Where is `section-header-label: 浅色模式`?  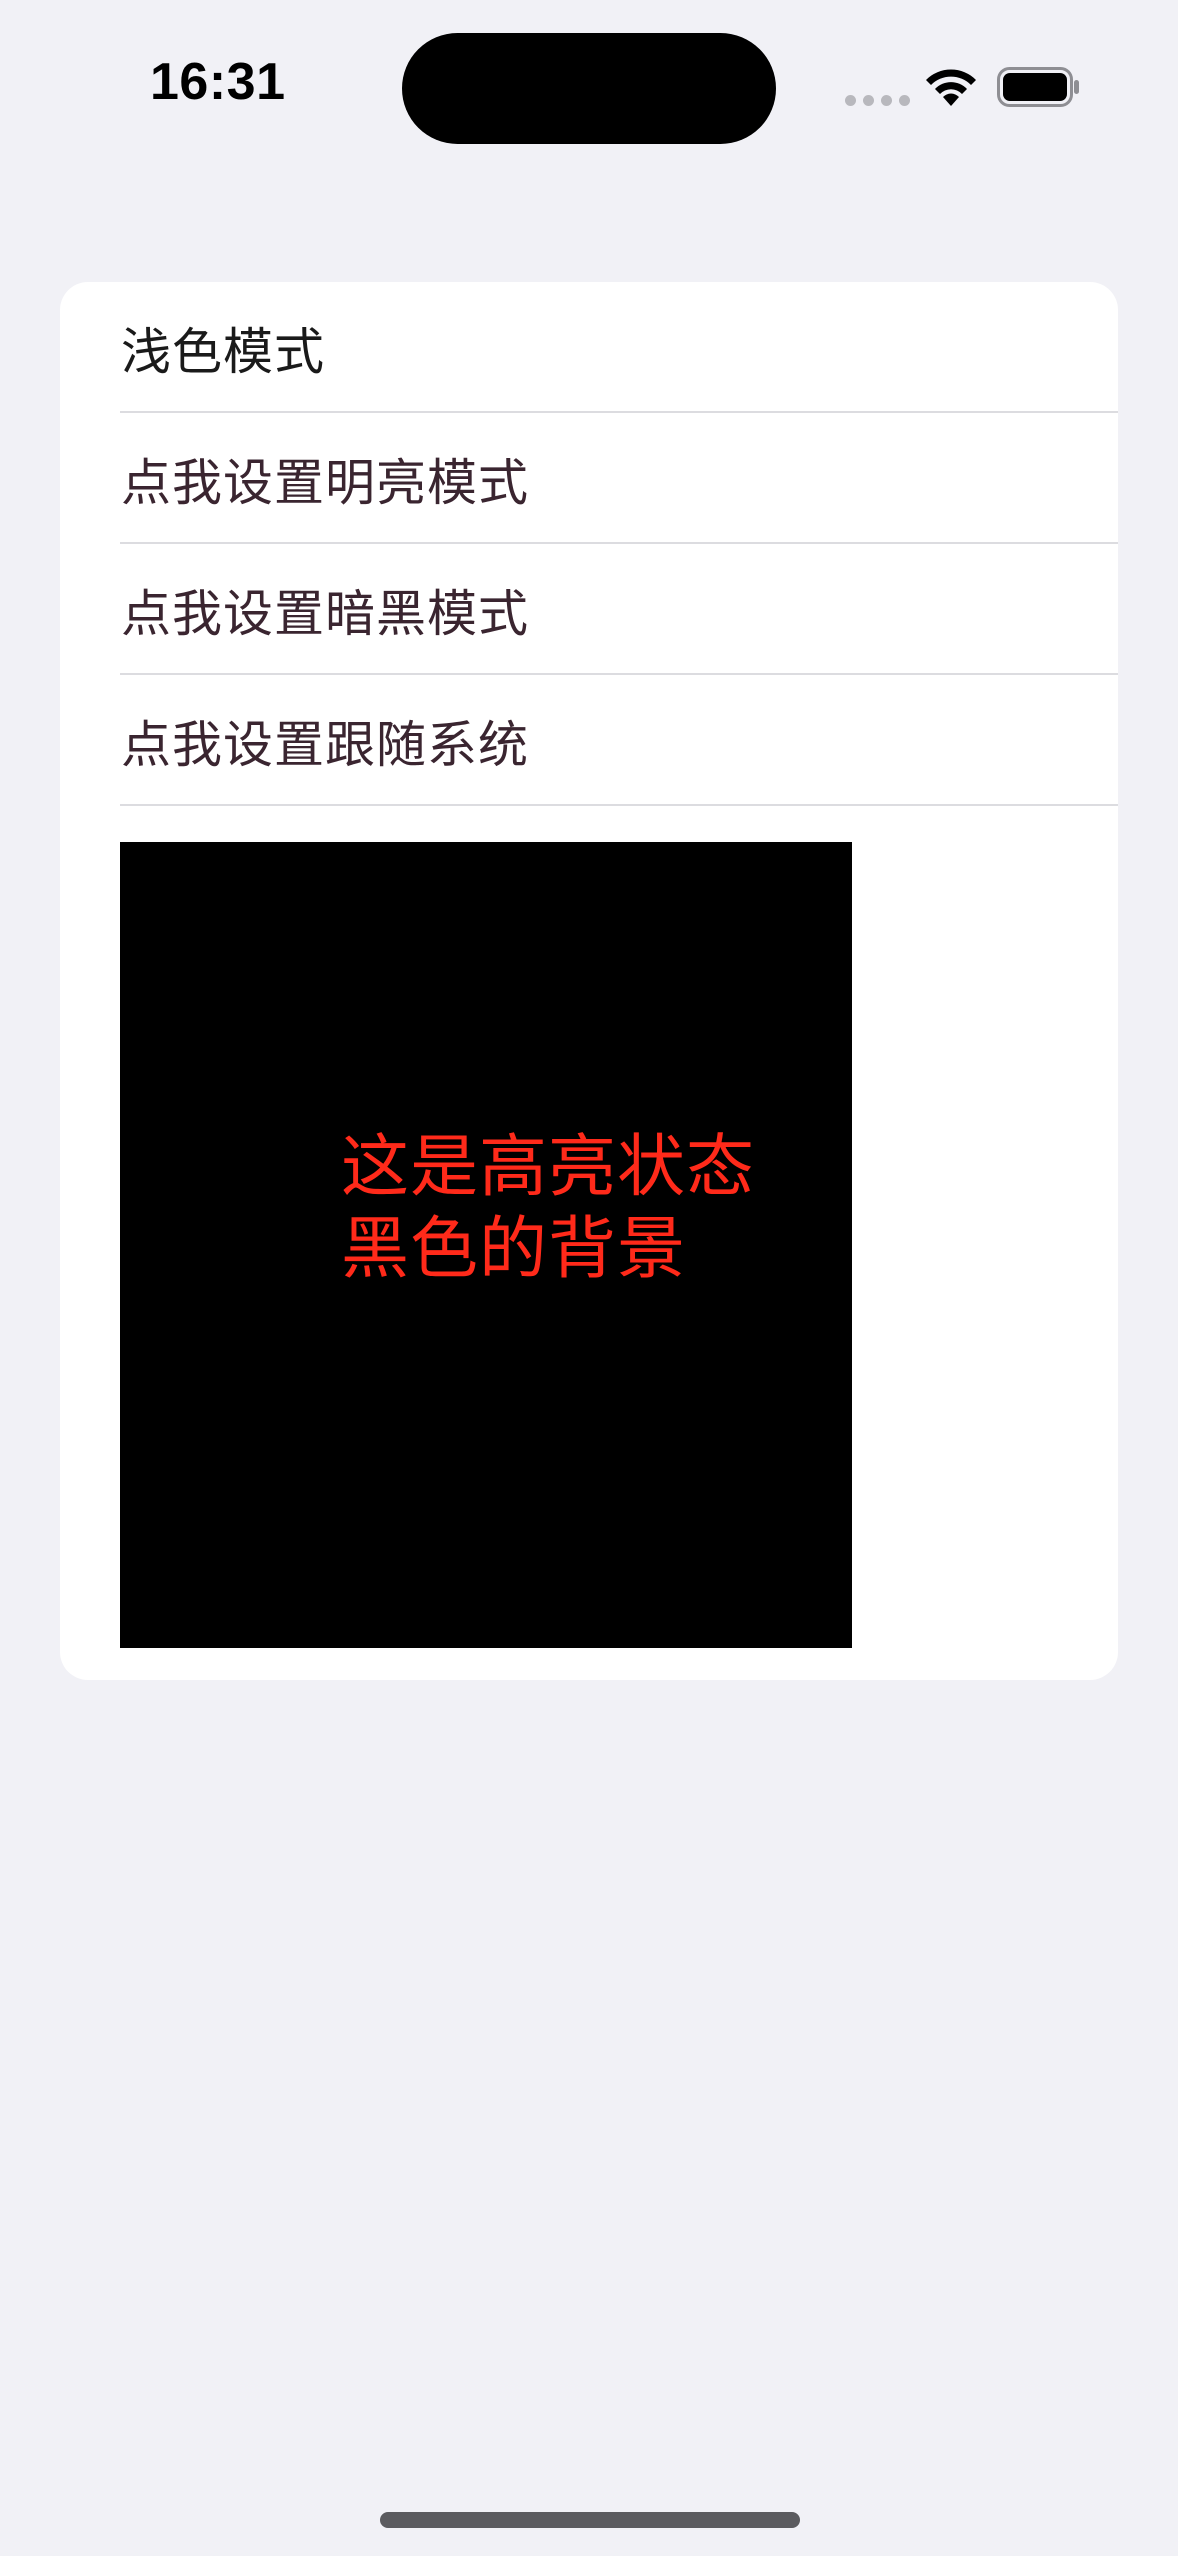
section-header-label: 浅色模式 is located at coordinates (223, 351).